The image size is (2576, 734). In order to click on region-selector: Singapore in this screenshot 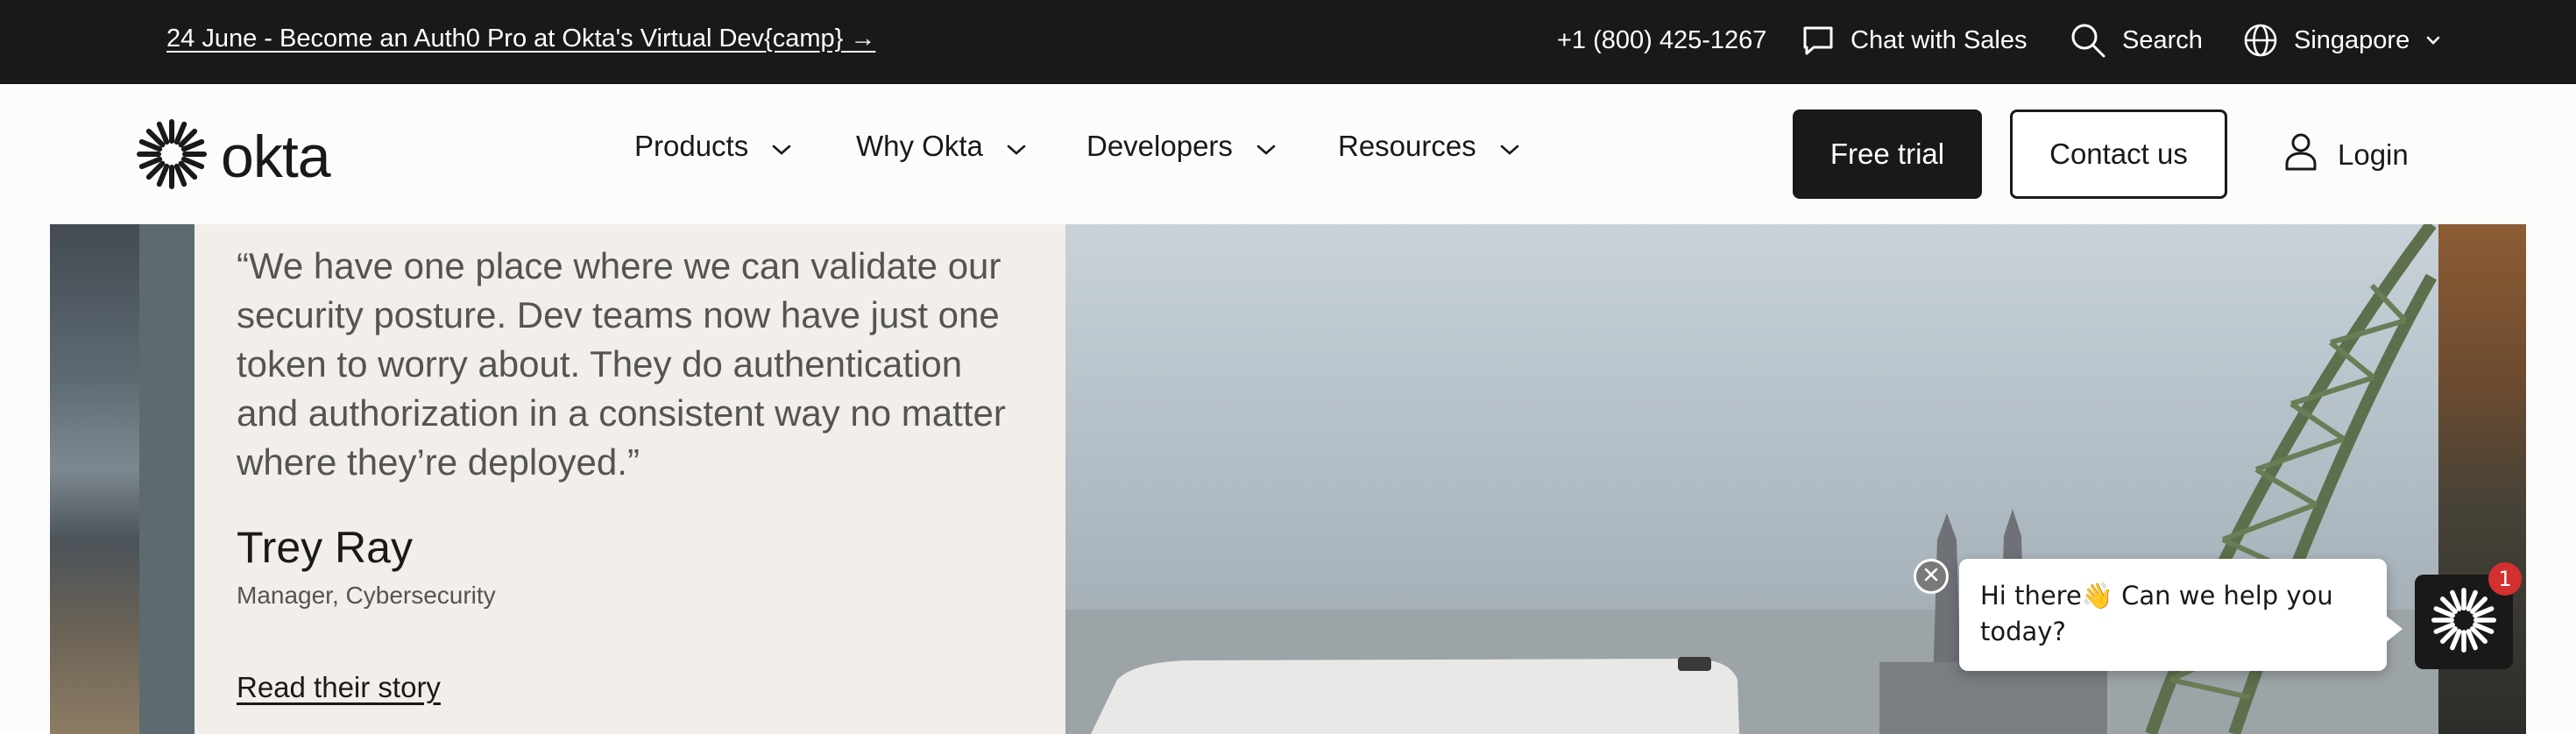, I will do `click(2342, 41)`.